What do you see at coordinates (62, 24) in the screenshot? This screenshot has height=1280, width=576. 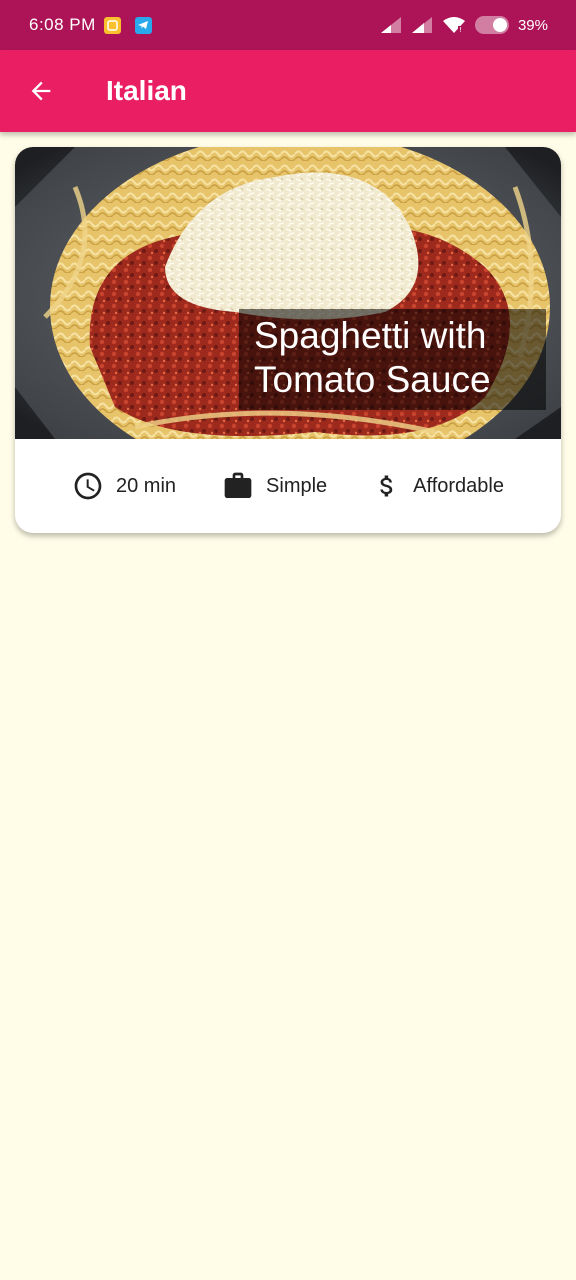 I see `status-time: 6:08 PM` at bounding box center [62, 24].